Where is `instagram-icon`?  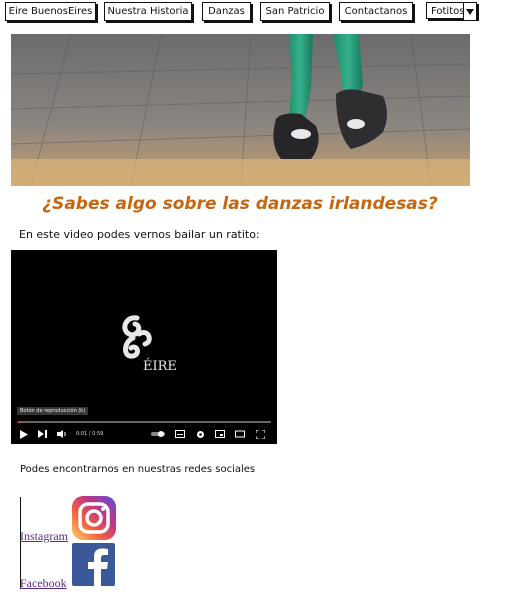 instagram-icon is located at coordinates (94, 520).